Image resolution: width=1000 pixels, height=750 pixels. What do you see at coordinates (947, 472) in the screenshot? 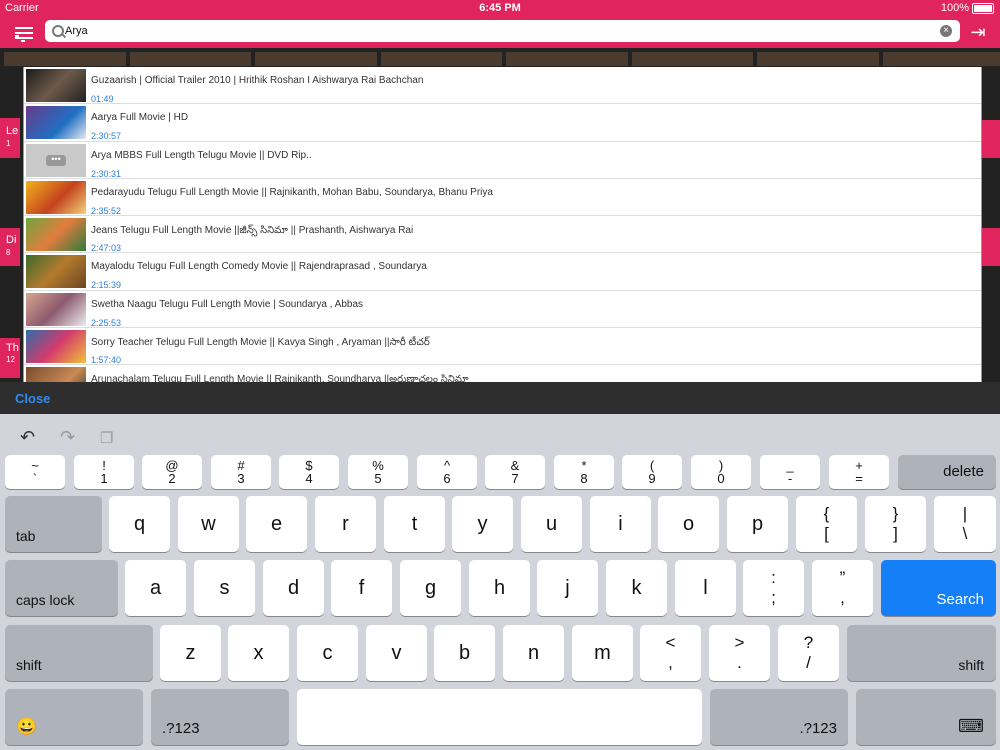
I see `delete-key: delete` at bounding box center [947, 472].